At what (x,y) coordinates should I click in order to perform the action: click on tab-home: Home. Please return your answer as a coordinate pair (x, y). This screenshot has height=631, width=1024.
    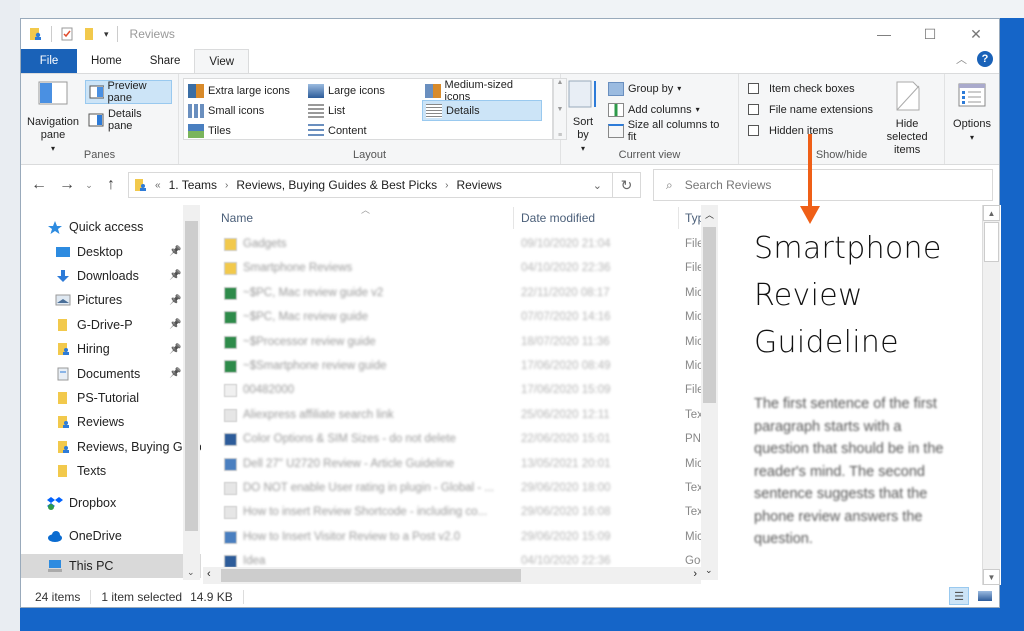
    Looking at the image, I should click on (106, 61).